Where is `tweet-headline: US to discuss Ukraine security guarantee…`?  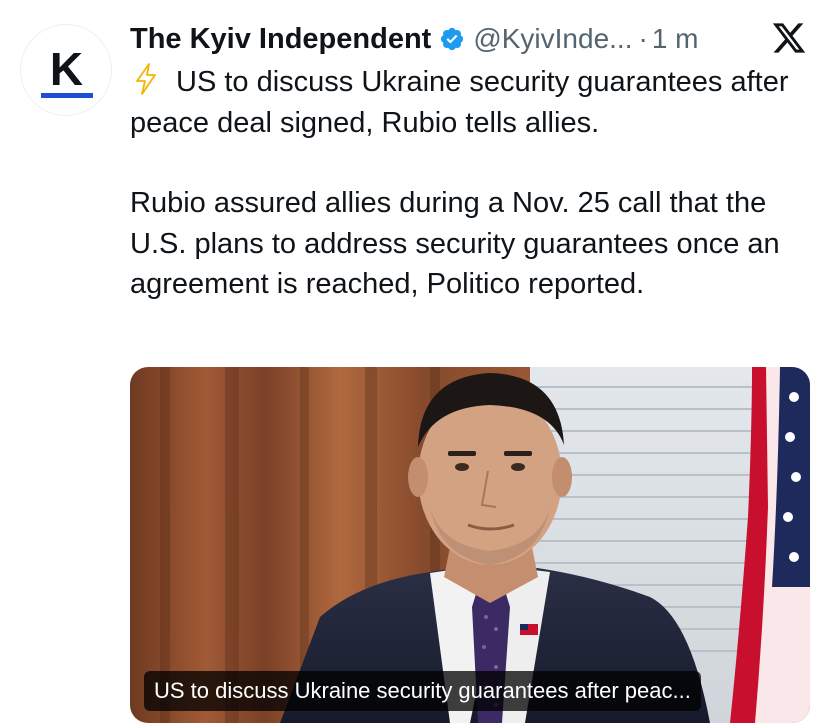 tweet-headline: US to discuss Ukraine security guarantee… is located at coordinates (459, 102).